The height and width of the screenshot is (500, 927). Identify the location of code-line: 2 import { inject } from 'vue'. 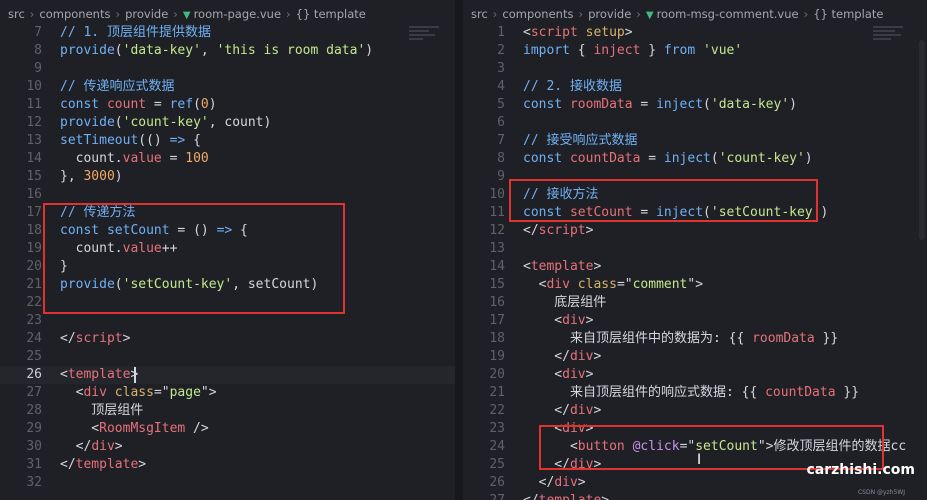
(695, 51).